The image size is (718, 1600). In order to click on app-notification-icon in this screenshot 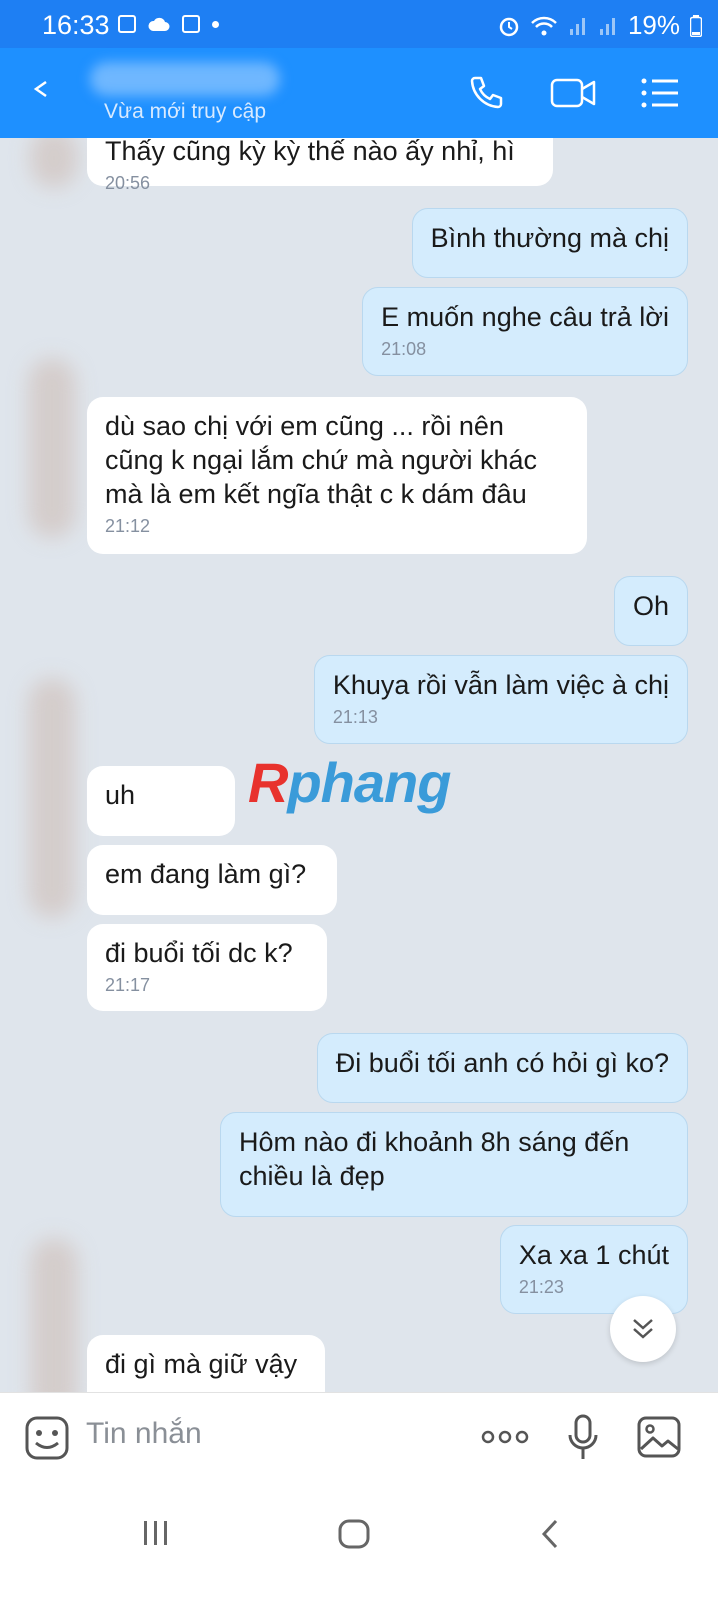, I will do `click(191, 24)`.